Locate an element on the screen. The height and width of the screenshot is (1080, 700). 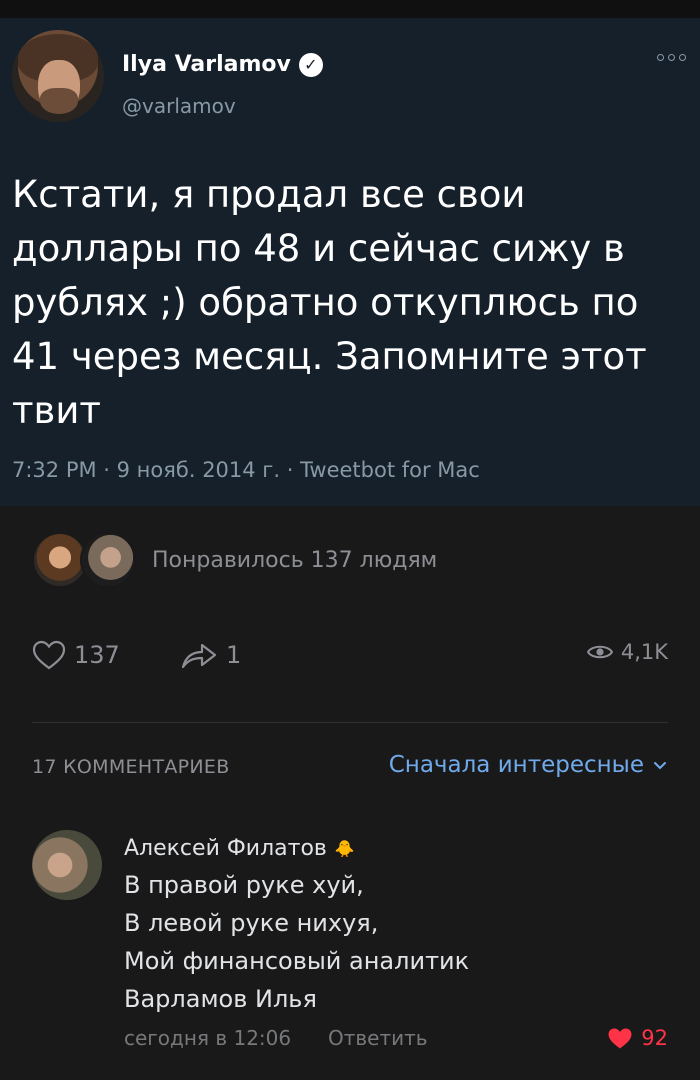
share-arrow-icon is located at coordinates (199, 656).